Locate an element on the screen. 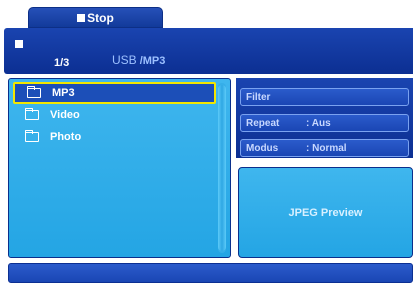 This screenshot has width=413, height=283. stop-label: Stop is located at coordinates (100, 17).